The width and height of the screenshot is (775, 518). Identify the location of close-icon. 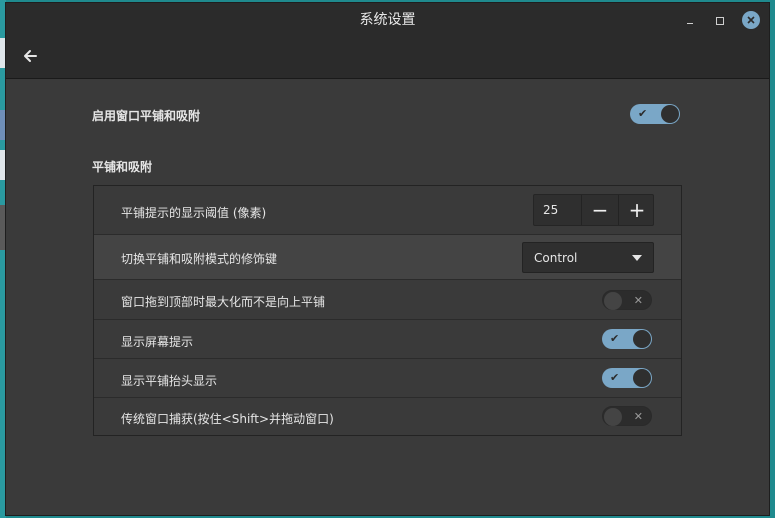
(751, 20).